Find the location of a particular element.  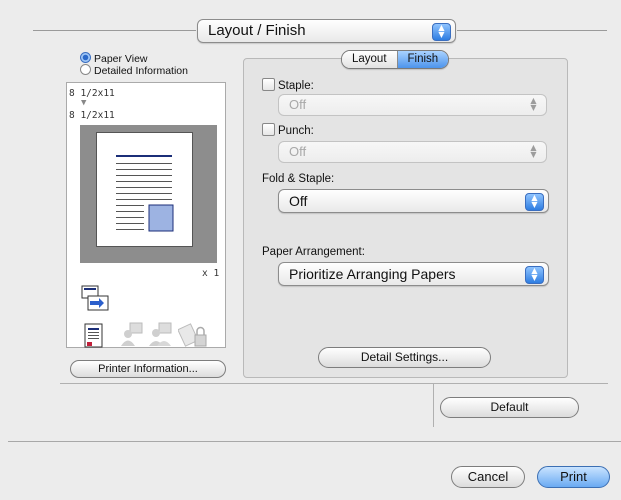

footer-separator is located at coordinates (314, 441).